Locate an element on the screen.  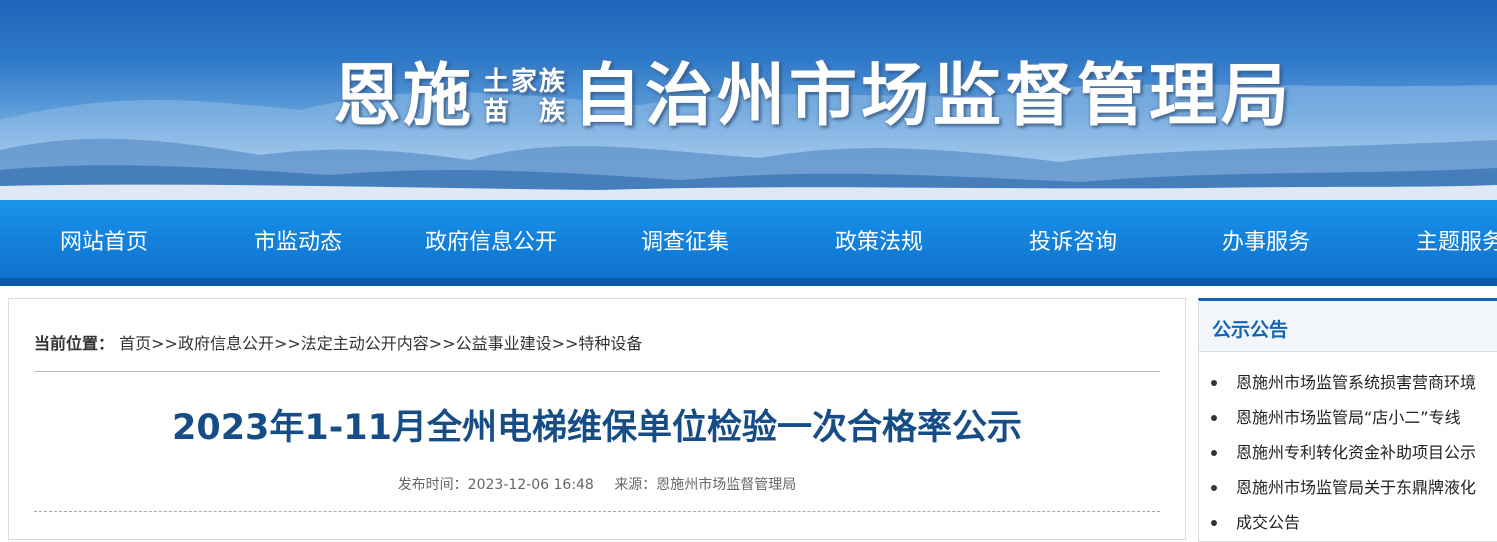
notice-panel-title: 公示公告 is located at coordinates (1250, 328).